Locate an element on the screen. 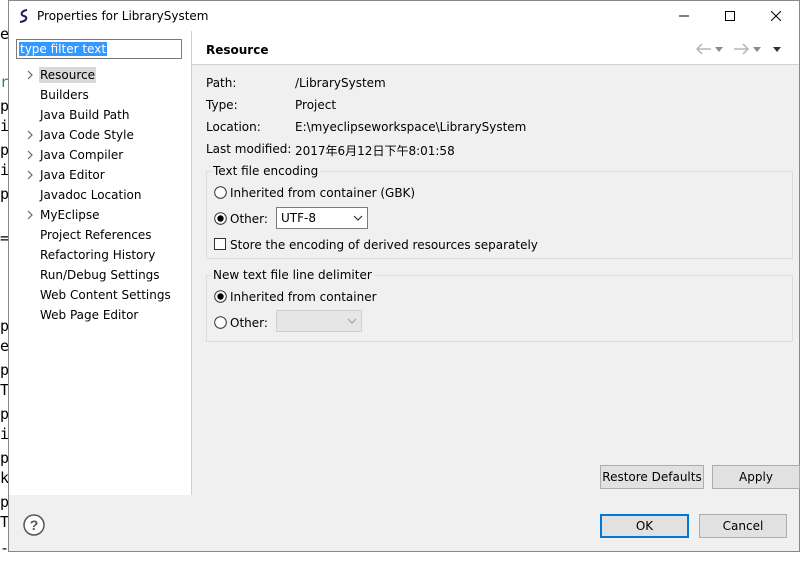  tree-item: Java Build Path is located at coordinates (100, 115).